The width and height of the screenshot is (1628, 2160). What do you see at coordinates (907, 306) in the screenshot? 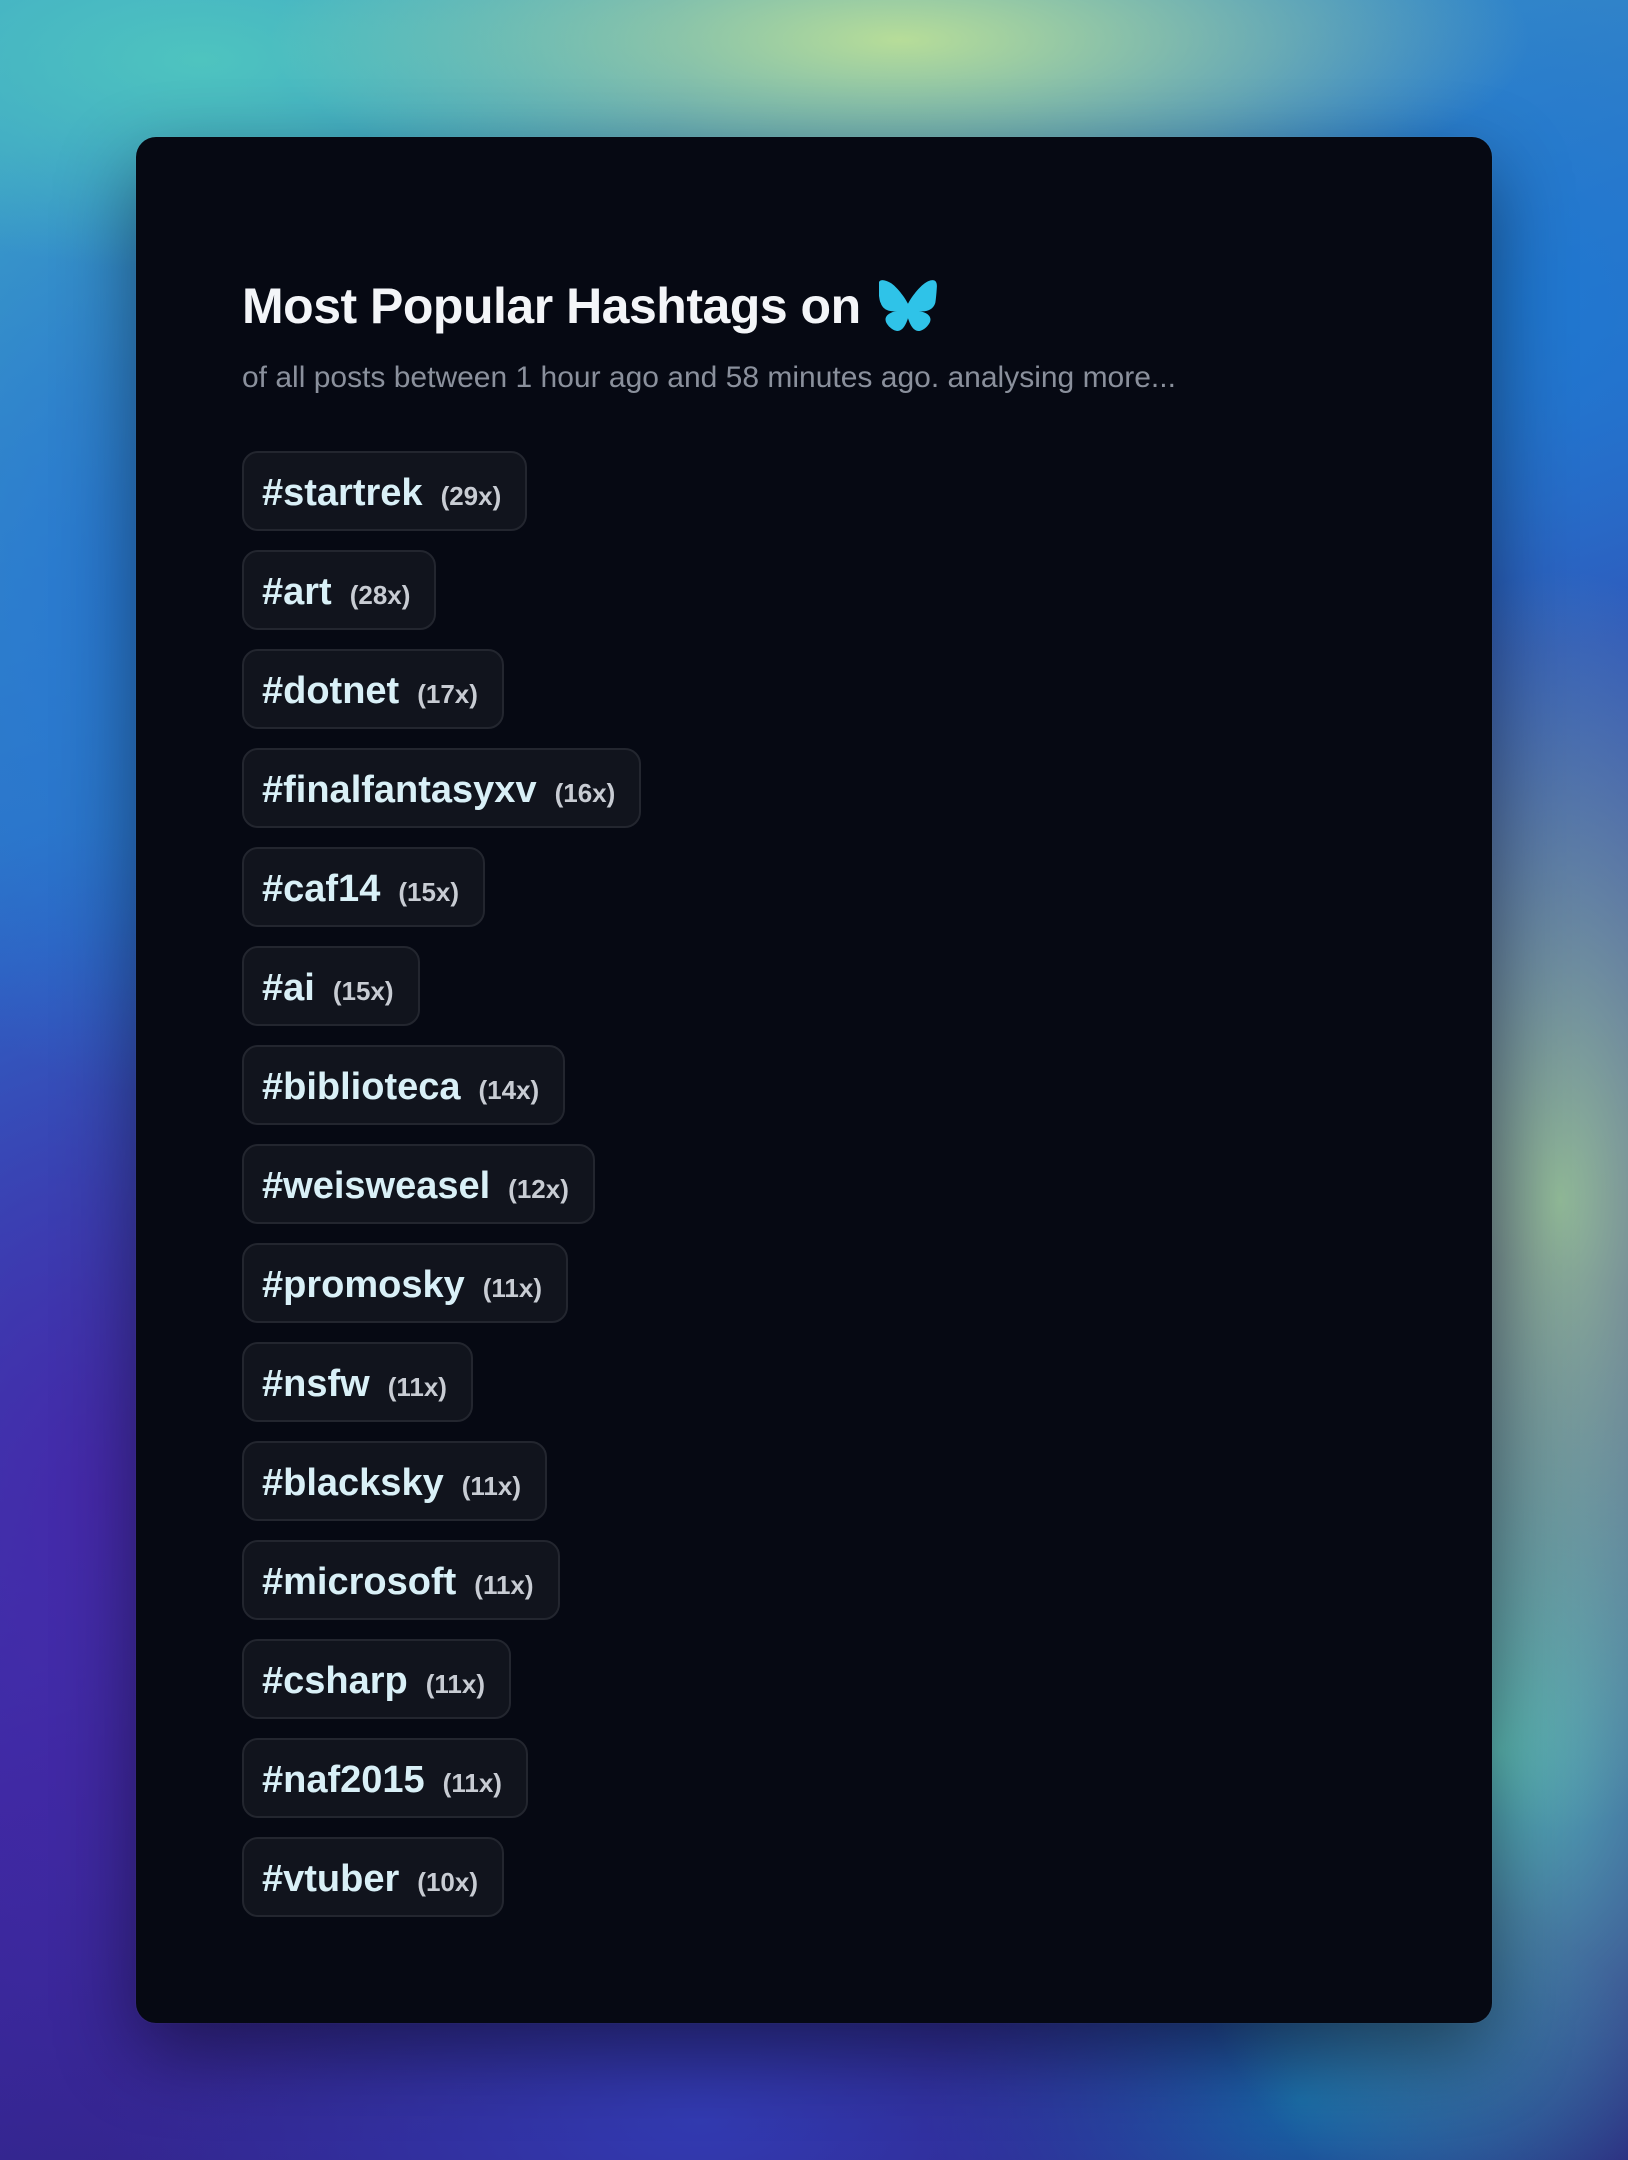
I see `butterfly-icon` at bounding box center [907, 306].